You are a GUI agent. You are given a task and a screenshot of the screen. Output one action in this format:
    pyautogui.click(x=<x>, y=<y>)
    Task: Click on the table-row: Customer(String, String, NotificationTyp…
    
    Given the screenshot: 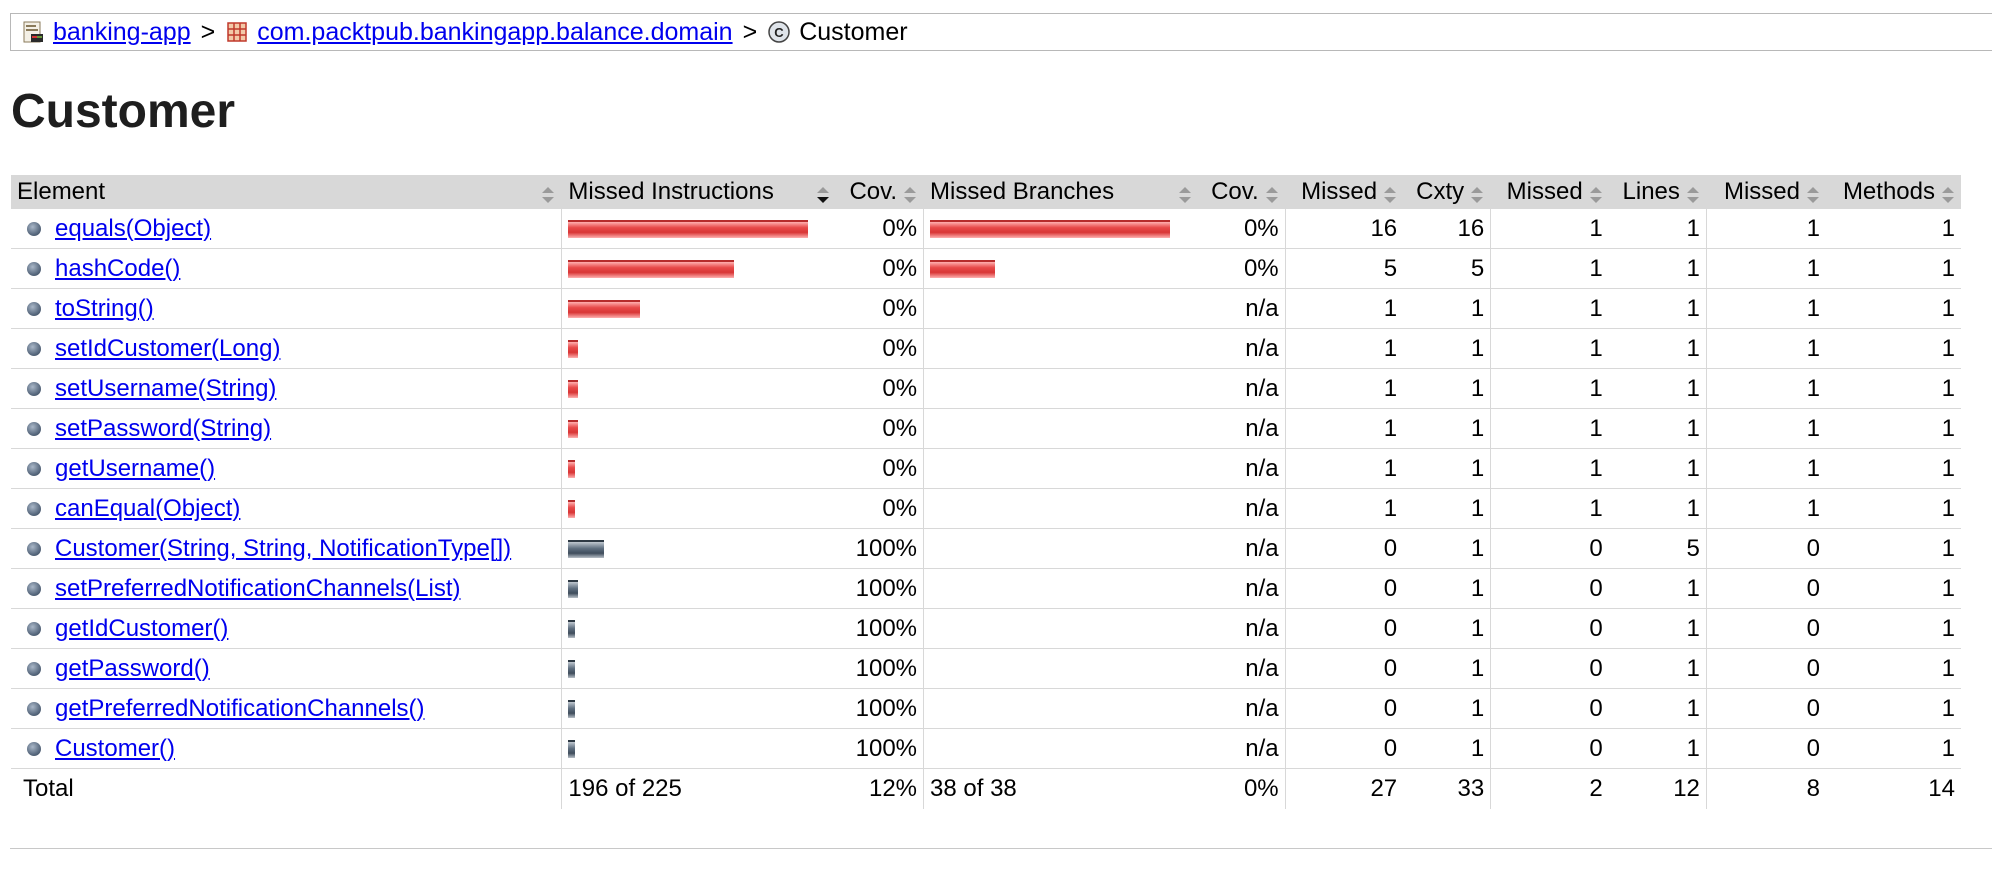 What is the action you would take?
    pyautogui.click(x=986, y=548)
    